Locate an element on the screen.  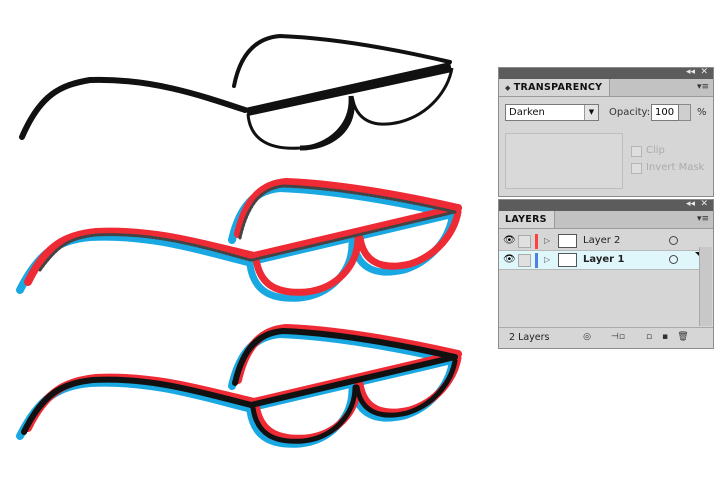
transparency-body: Darken ▼ Opacity: 100 % Clip Invert Mask is located at coordinates (606, 147).